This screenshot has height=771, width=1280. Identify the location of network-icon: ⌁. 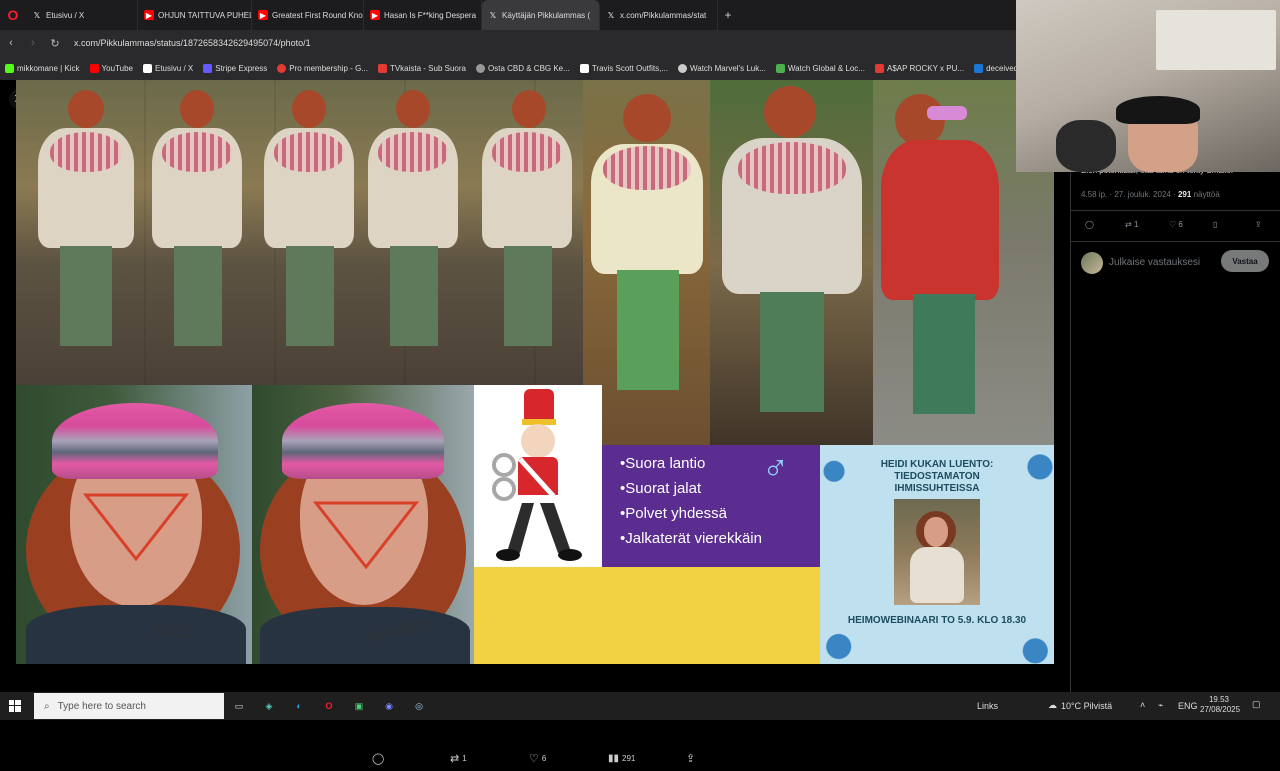
(1160, 705).